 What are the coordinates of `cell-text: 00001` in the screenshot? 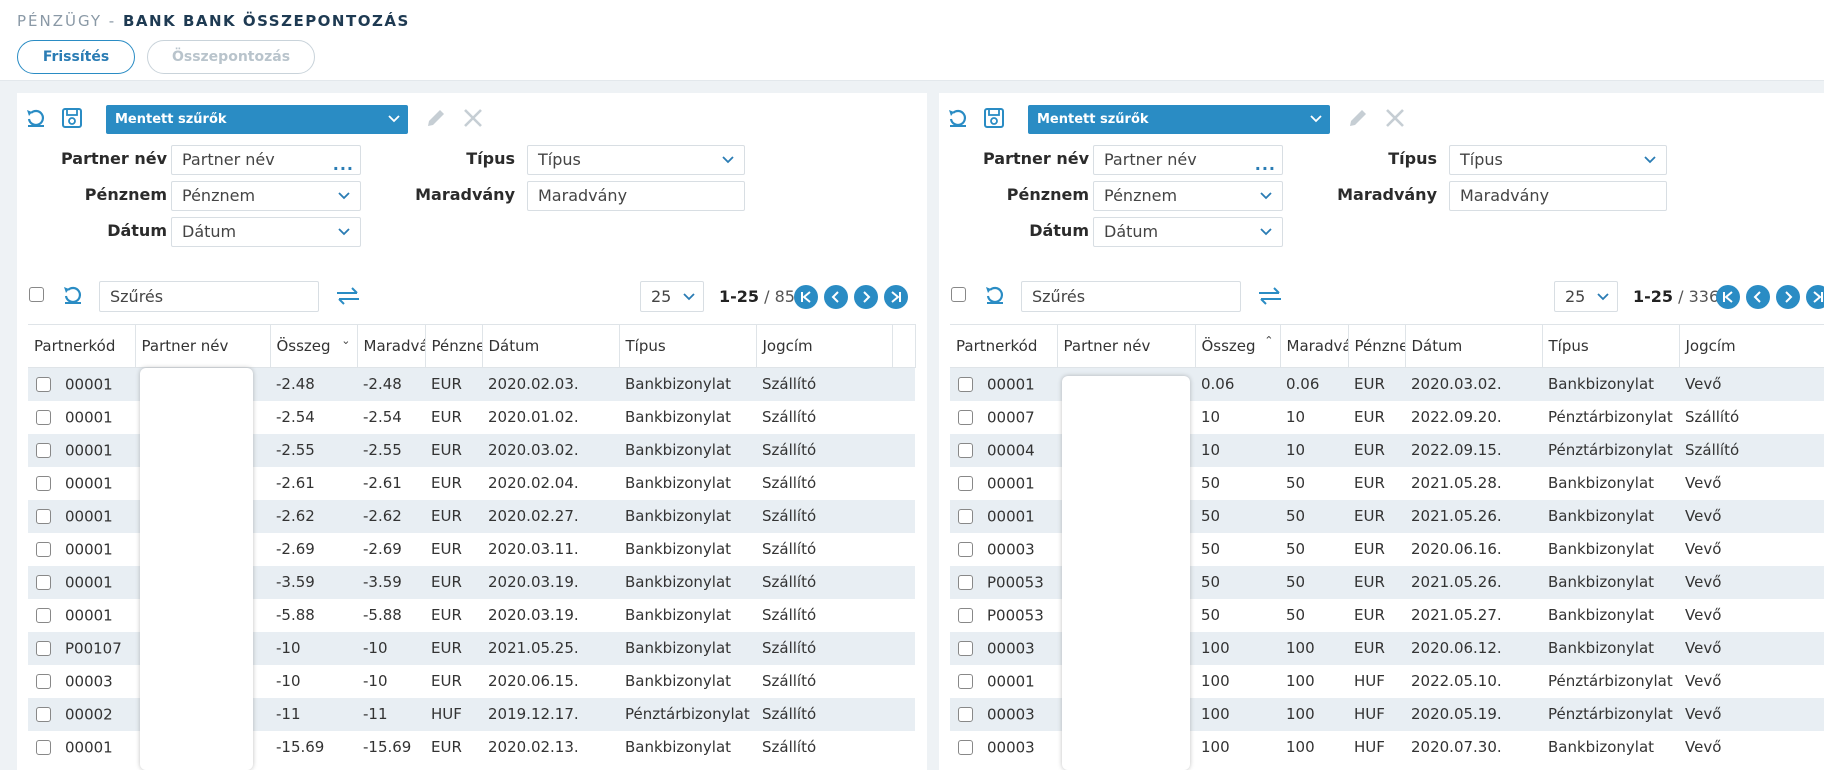 It's located at (89, 384).